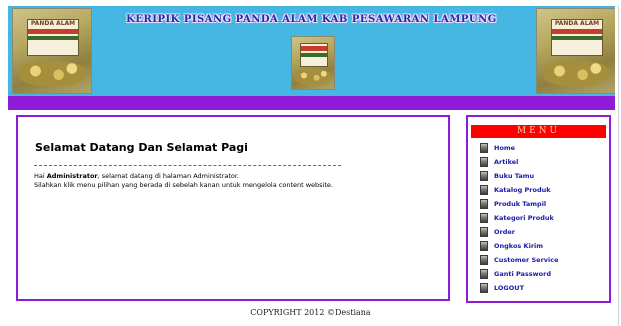 The image size is (621, 326). I want to click on menu-item-label: Produk Tampil, so click(520, 204).